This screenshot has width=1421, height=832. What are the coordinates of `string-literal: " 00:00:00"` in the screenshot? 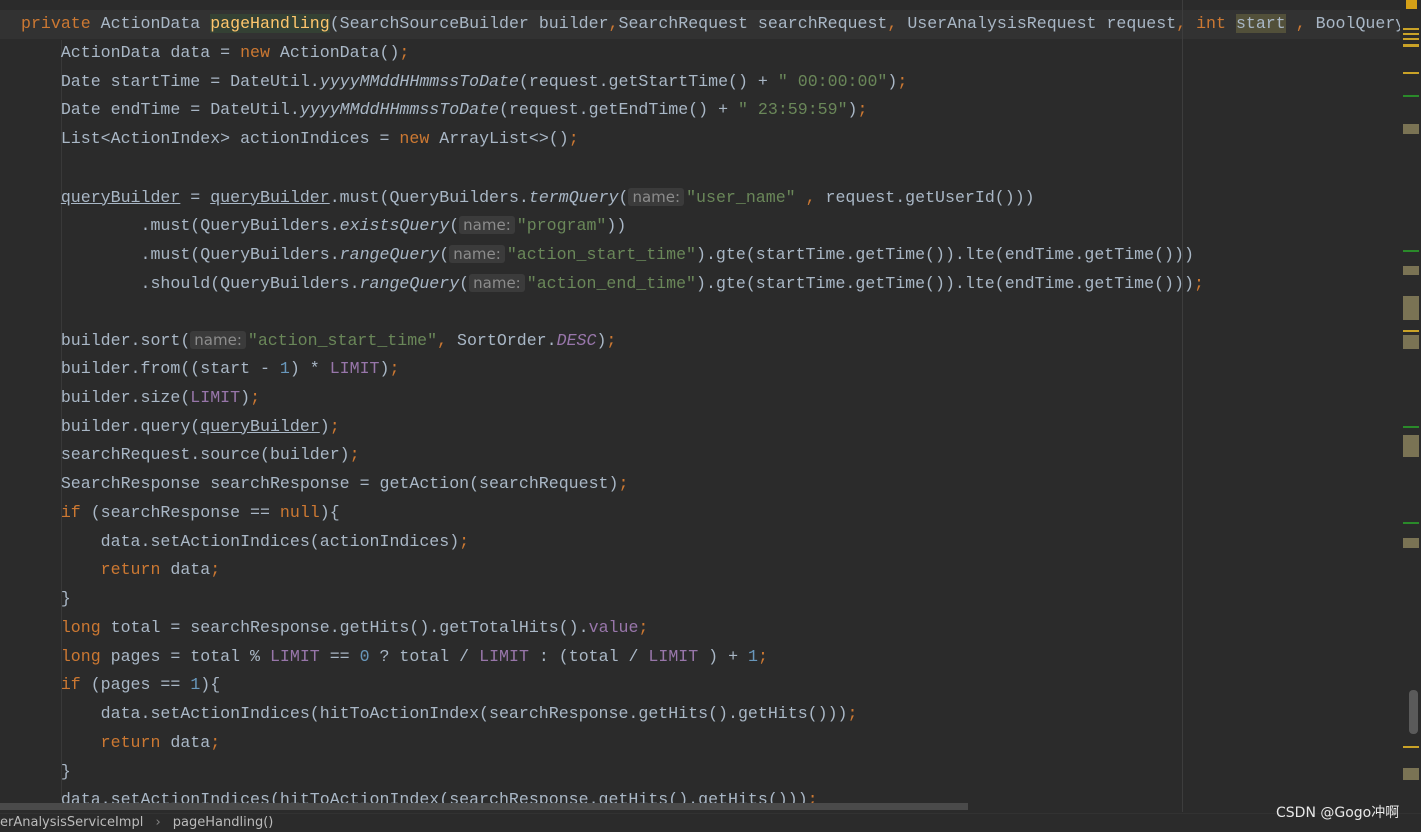 It's located at (832, 81).